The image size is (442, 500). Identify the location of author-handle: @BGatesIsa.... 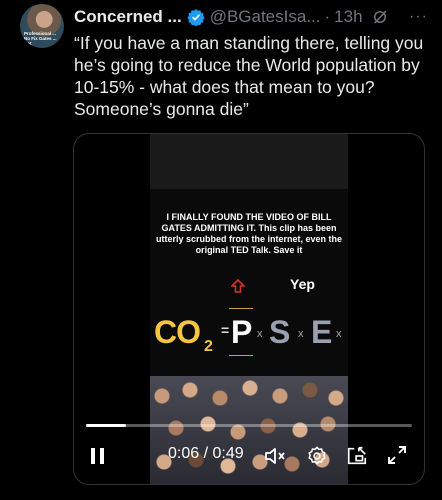
(265, 17).